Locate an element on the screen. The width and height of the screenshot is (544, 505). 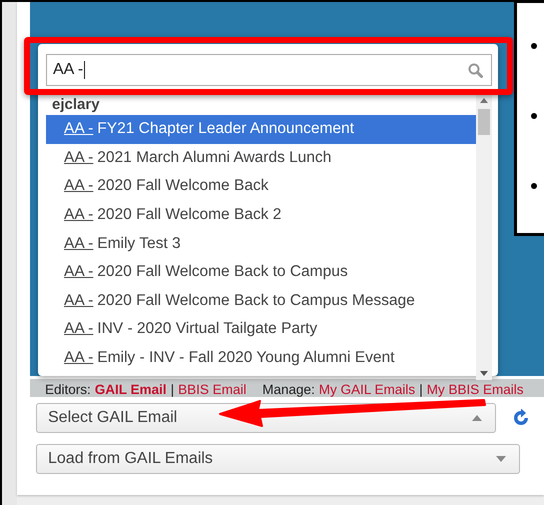
dropdown-option: AA - 2020 Fall Welcome Back 2 is located at coordinates (261, 215).